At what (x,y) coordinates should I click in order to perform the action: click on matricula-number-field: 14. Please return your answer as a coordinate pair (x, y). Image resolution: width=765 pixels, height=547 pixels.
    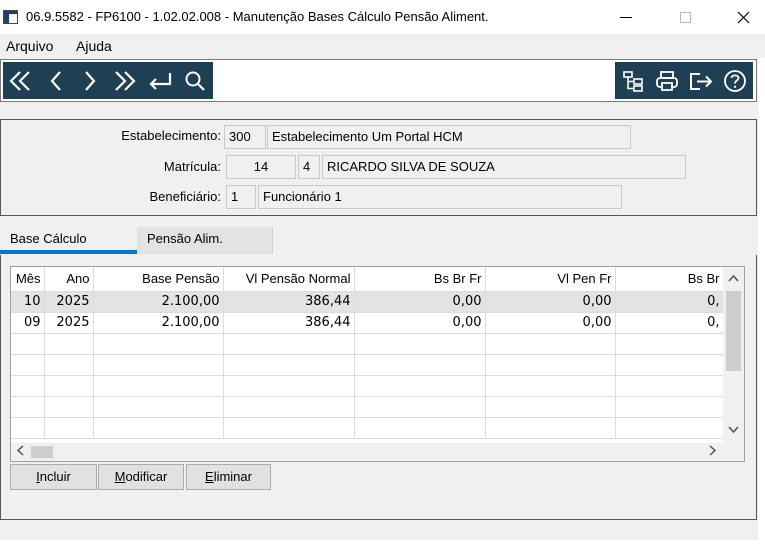
    Looking at the image, I should click on (261, 167).